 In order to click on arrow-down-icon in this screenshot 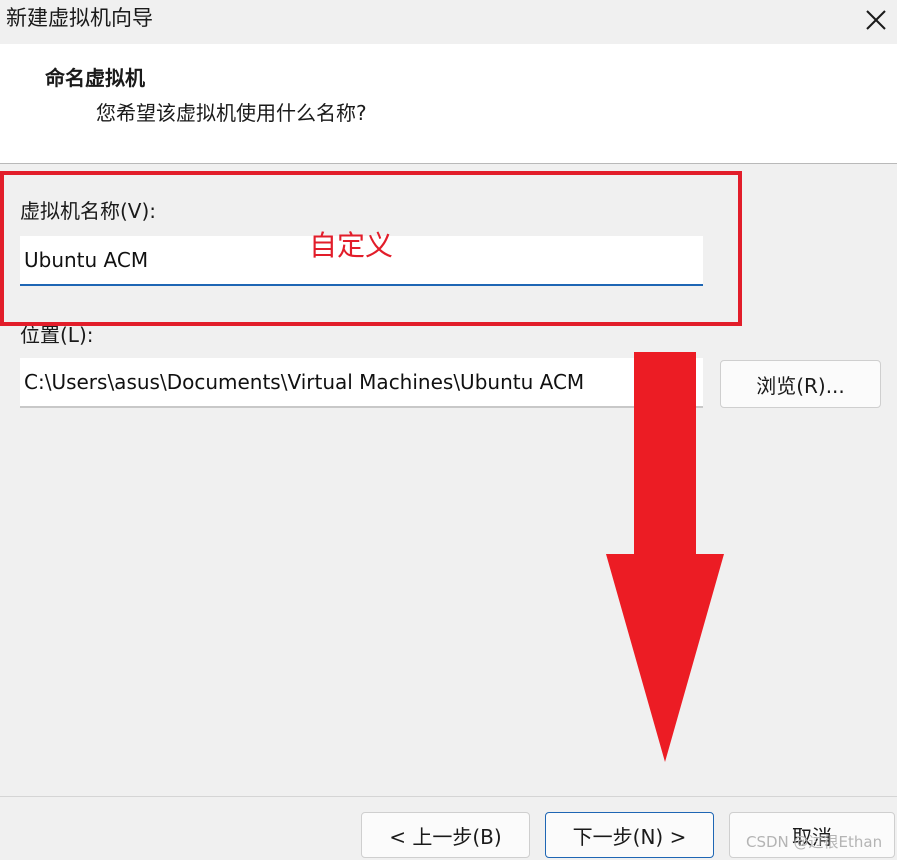, I will do `click(665, 557)`.